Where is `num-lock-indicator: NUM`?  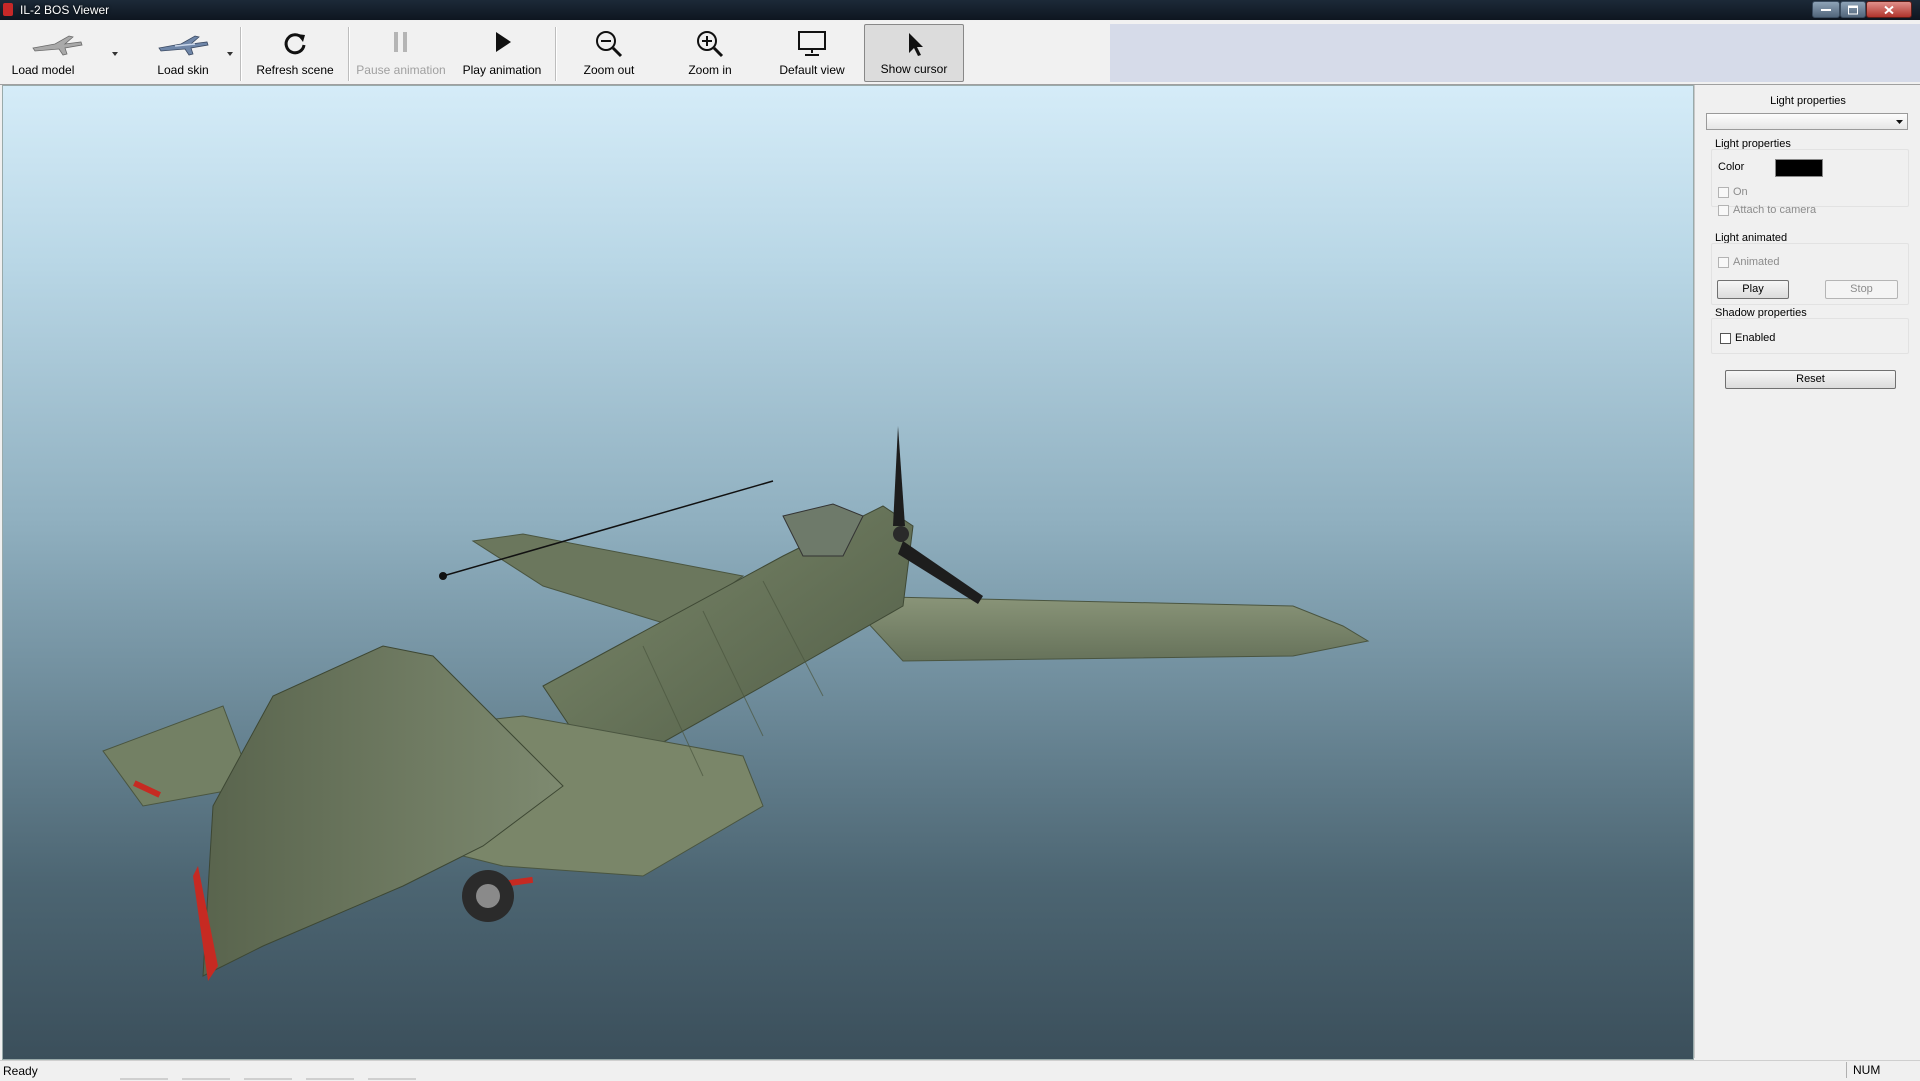
num-lock-indicator: NUM is located at coordinates (1881, 1070).